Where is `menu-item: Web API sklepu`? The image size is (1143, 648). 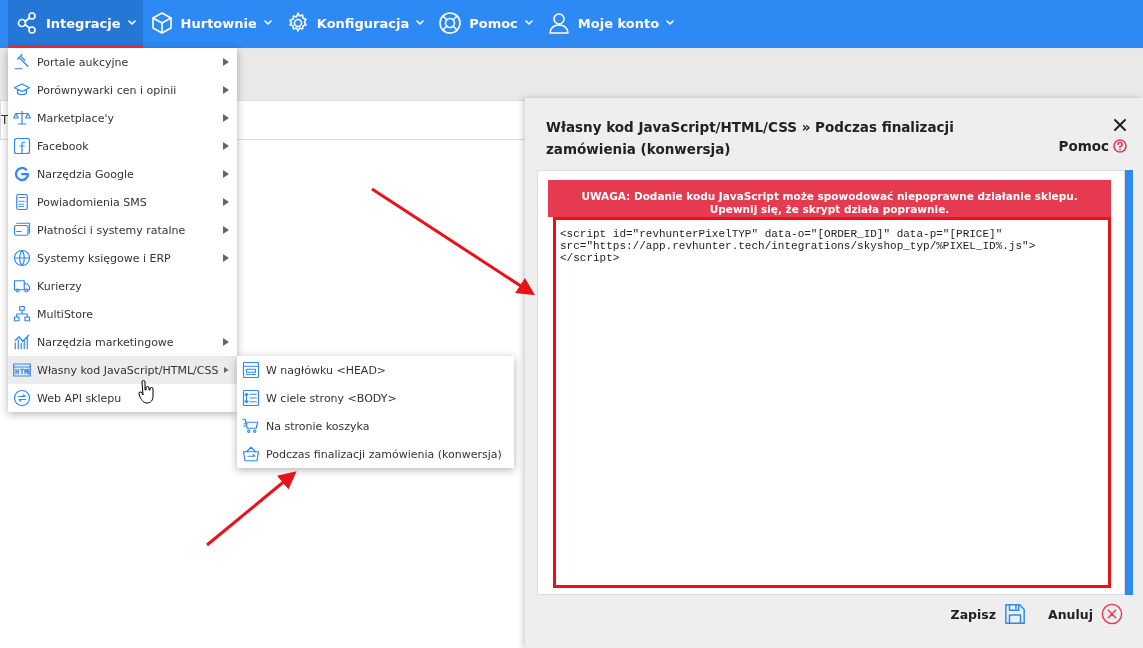
menu-item: Web API sklepu is located at coordinates (122, 398).